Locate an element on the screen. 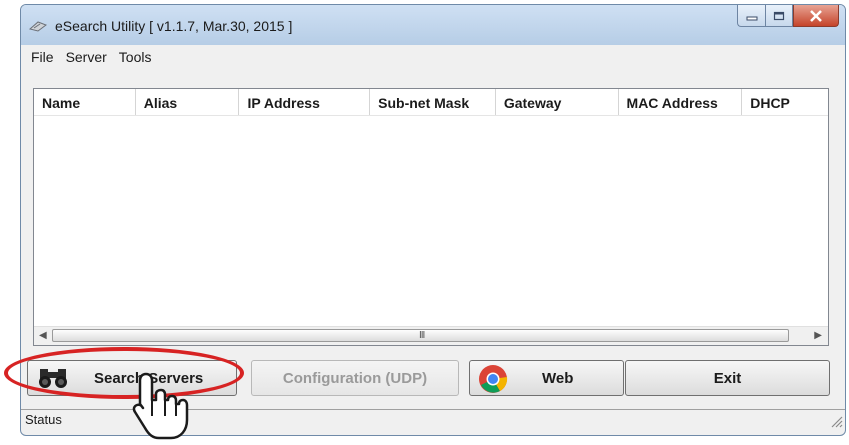 This screenshot has height=445, width=849. scroll-grip: III is located at coordinates (422, 335).